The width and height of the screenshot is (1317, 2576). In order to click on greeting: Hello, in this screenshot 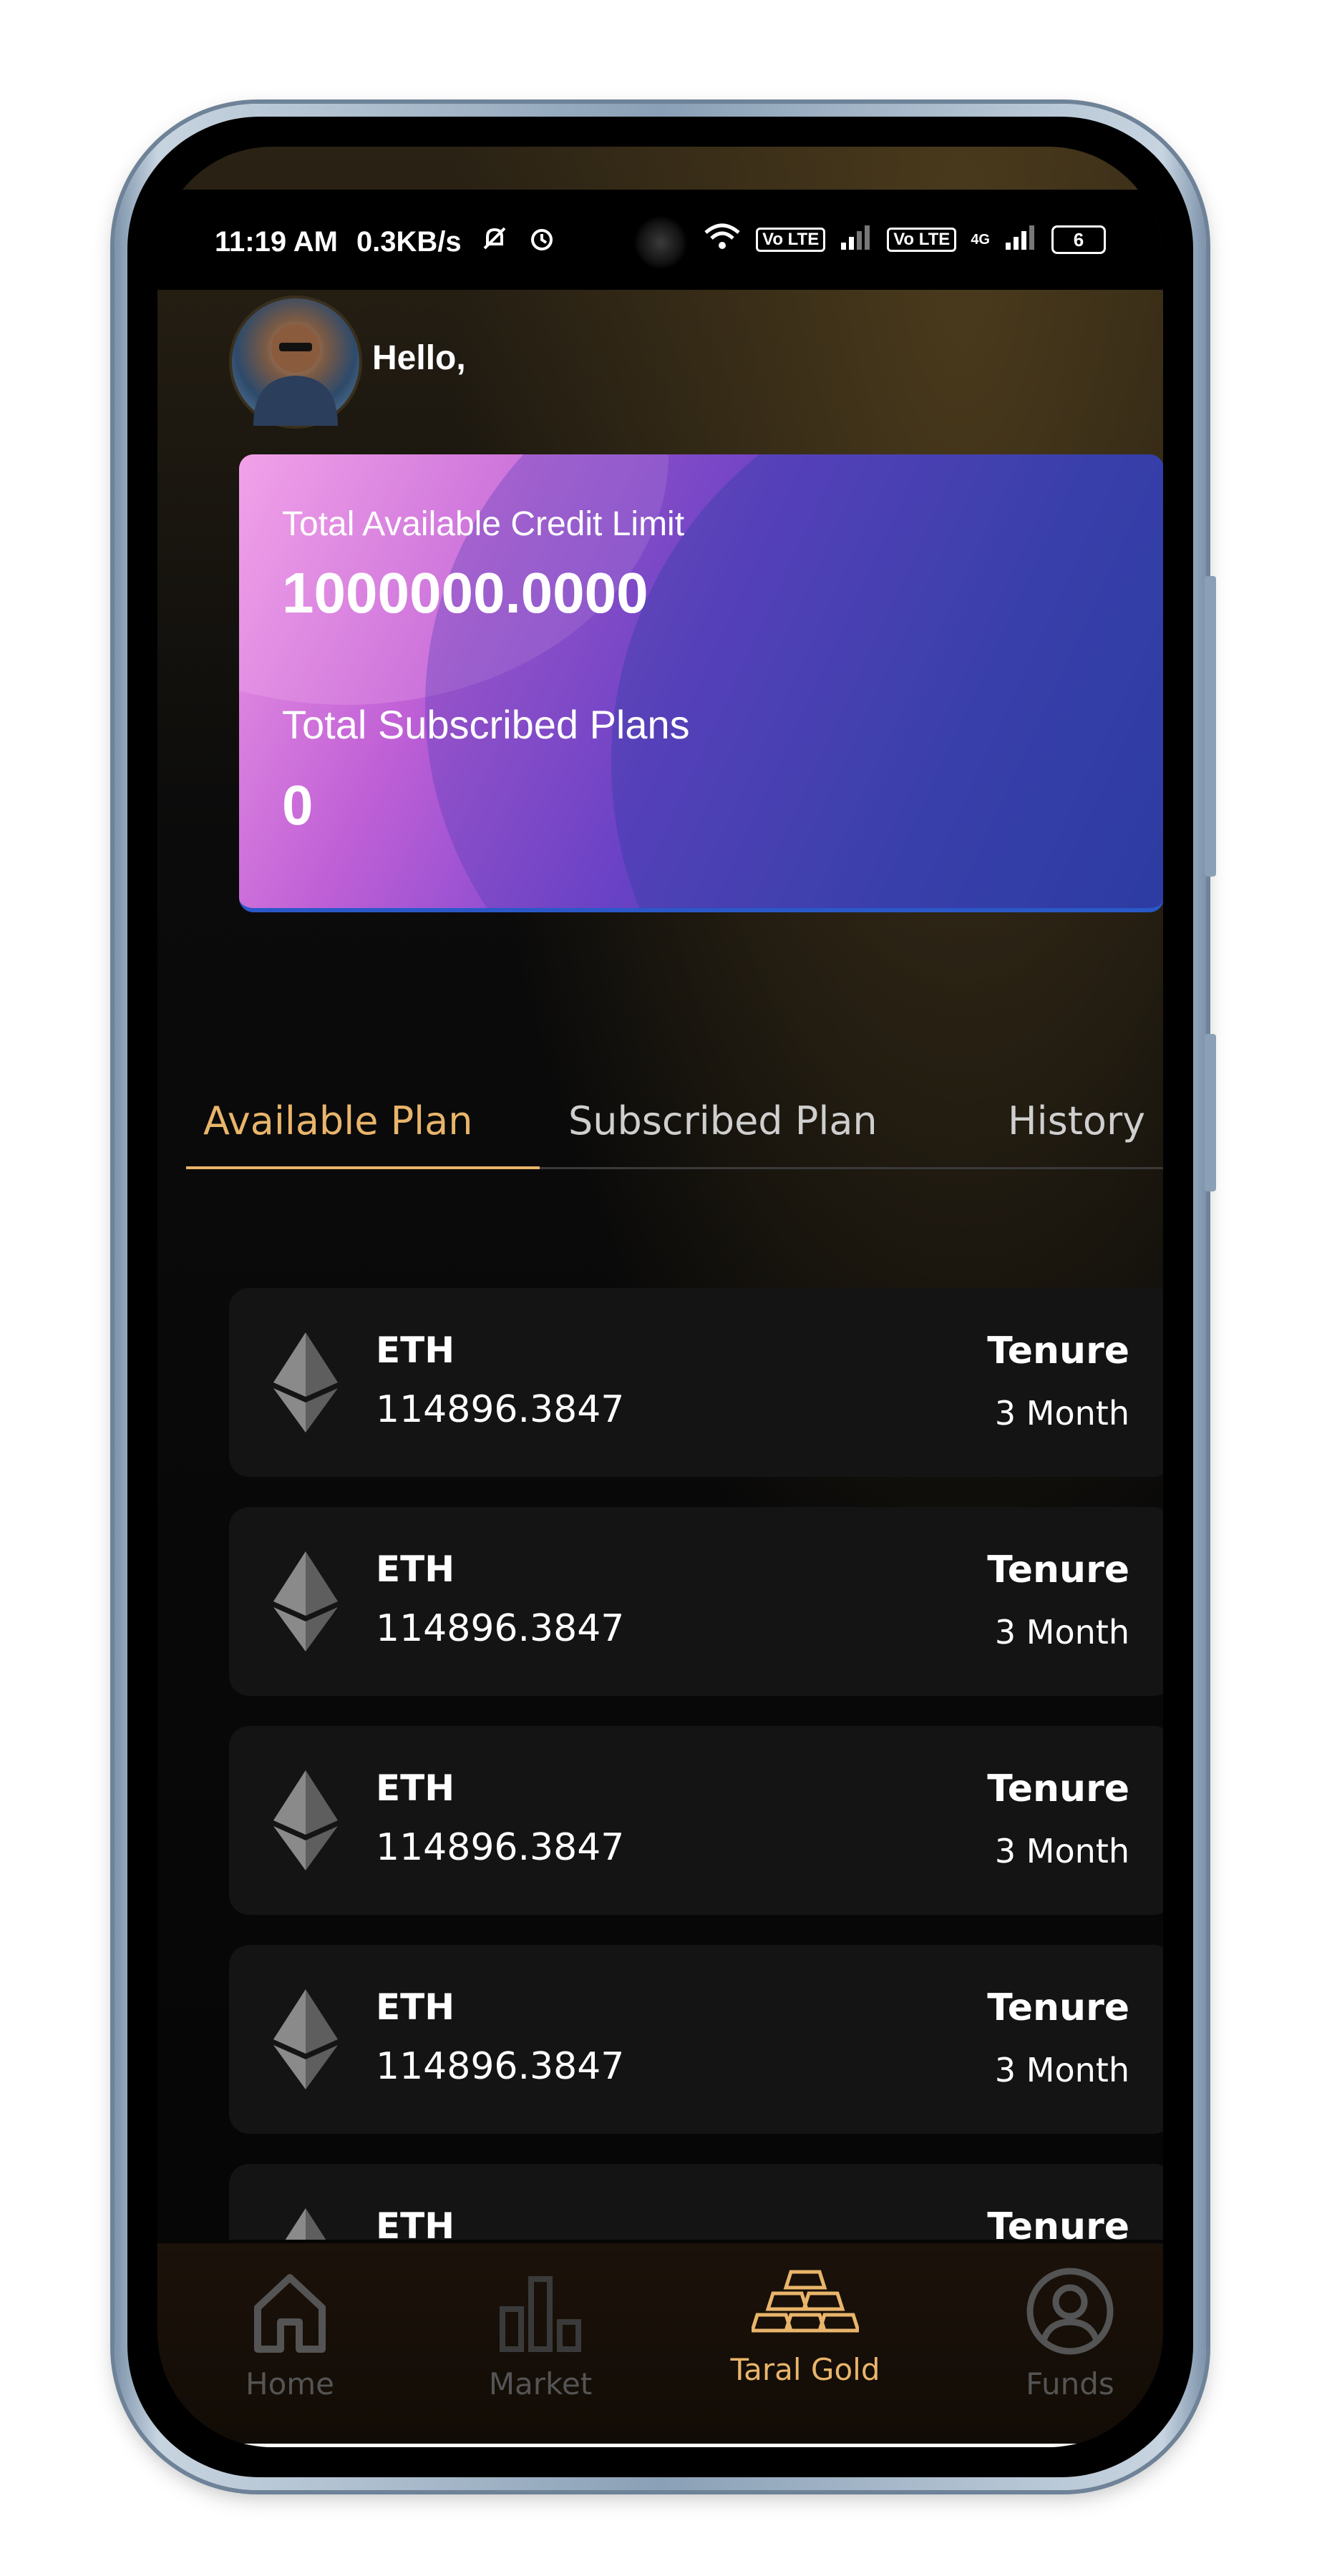, I will do `click(419, 358)`.